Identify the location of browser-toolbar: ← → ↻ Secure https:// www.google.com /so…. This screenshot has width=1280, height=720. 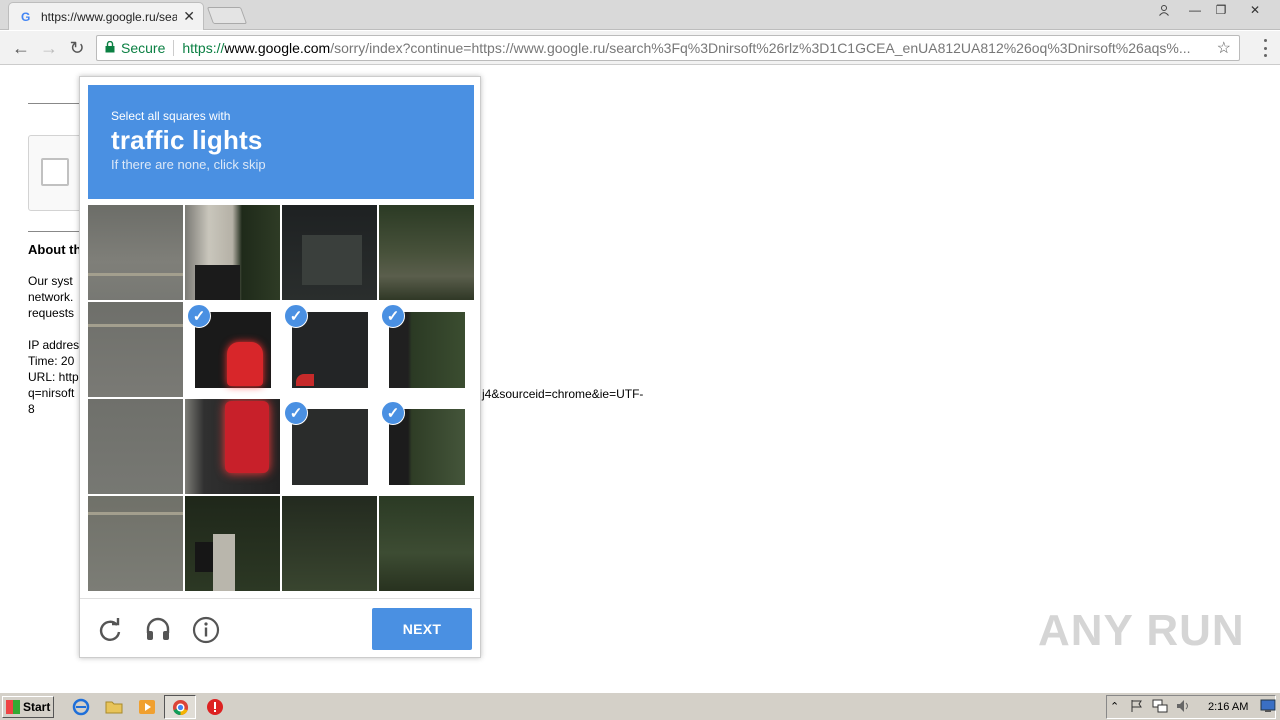
(640, 48).